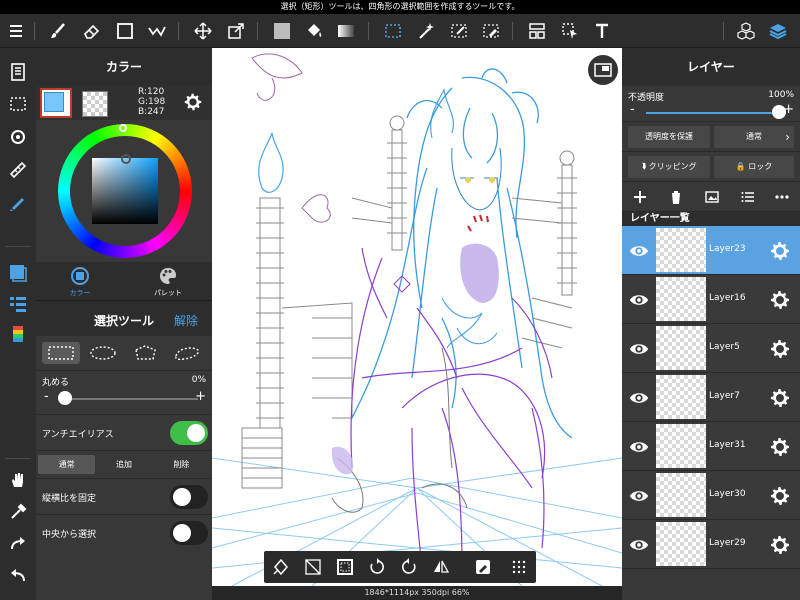 This screenshot has height=600, width=800. Describe the element at coordinates (145, 353) in the screenshot. I see `select-polygon-button` at that location.